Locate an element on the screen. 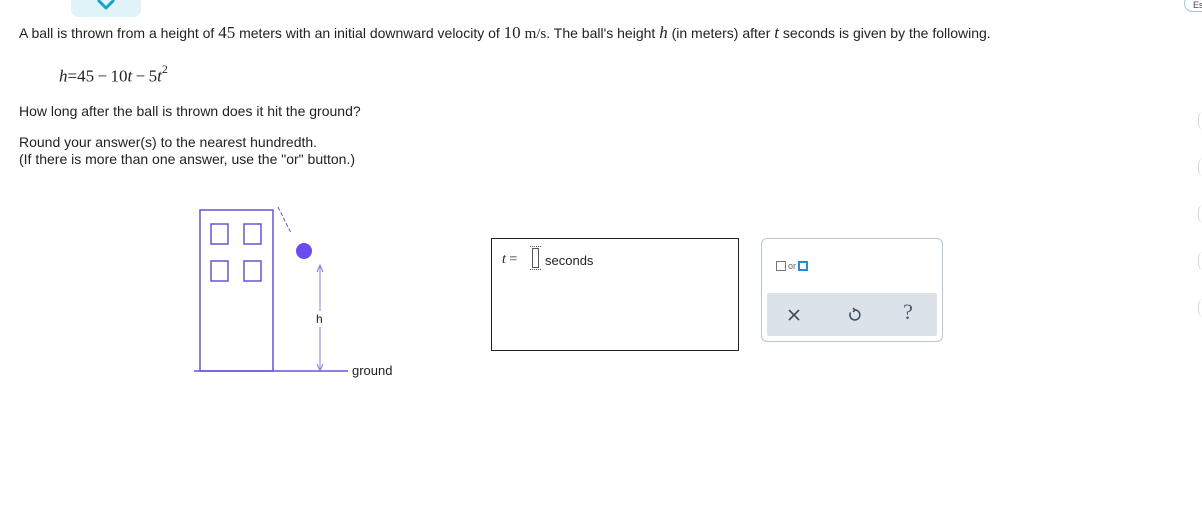  ball is located at coordinates (304, 251).